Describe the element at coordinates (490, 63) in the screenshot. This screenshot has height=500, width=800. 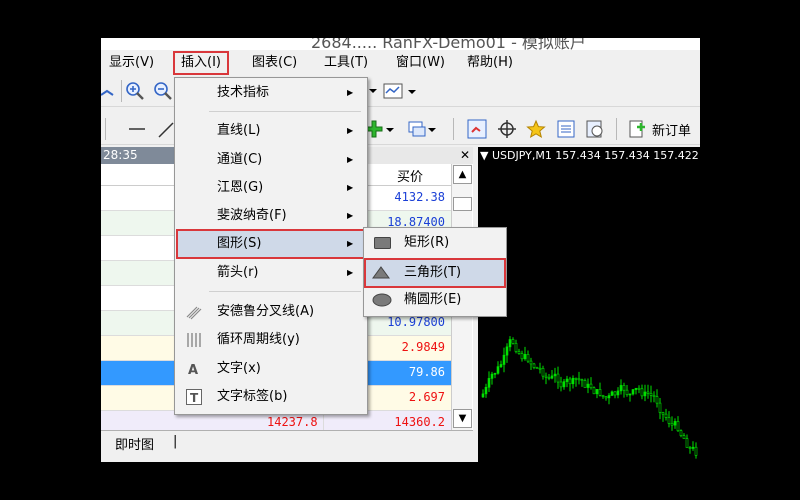
I see `menu-help: 帮助(H)` at that location.